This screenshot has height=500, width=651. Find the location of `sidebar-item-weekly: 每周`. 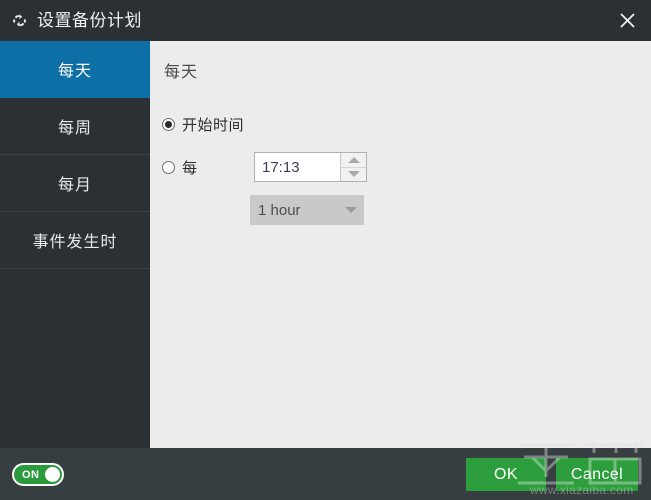

sidebar-item-weekly: 每周 is located at coordinates (75, 126).